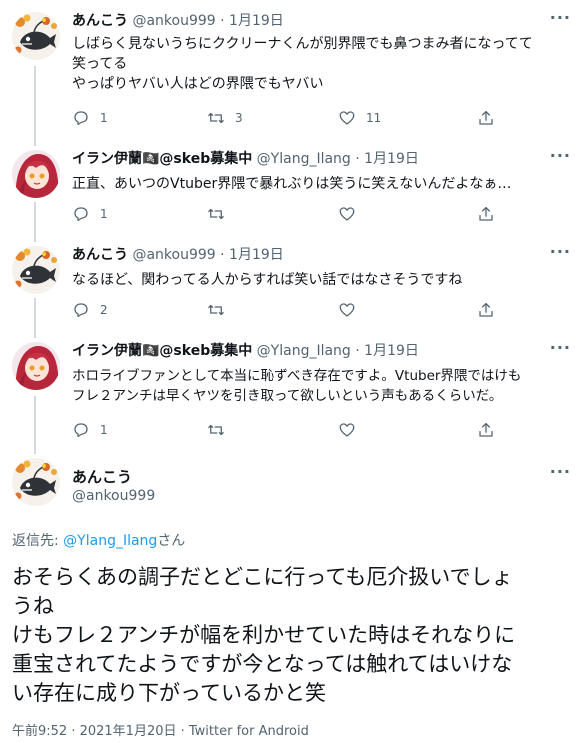  I want to click on tweet-actions: 1 3 11, so click(292, 118).